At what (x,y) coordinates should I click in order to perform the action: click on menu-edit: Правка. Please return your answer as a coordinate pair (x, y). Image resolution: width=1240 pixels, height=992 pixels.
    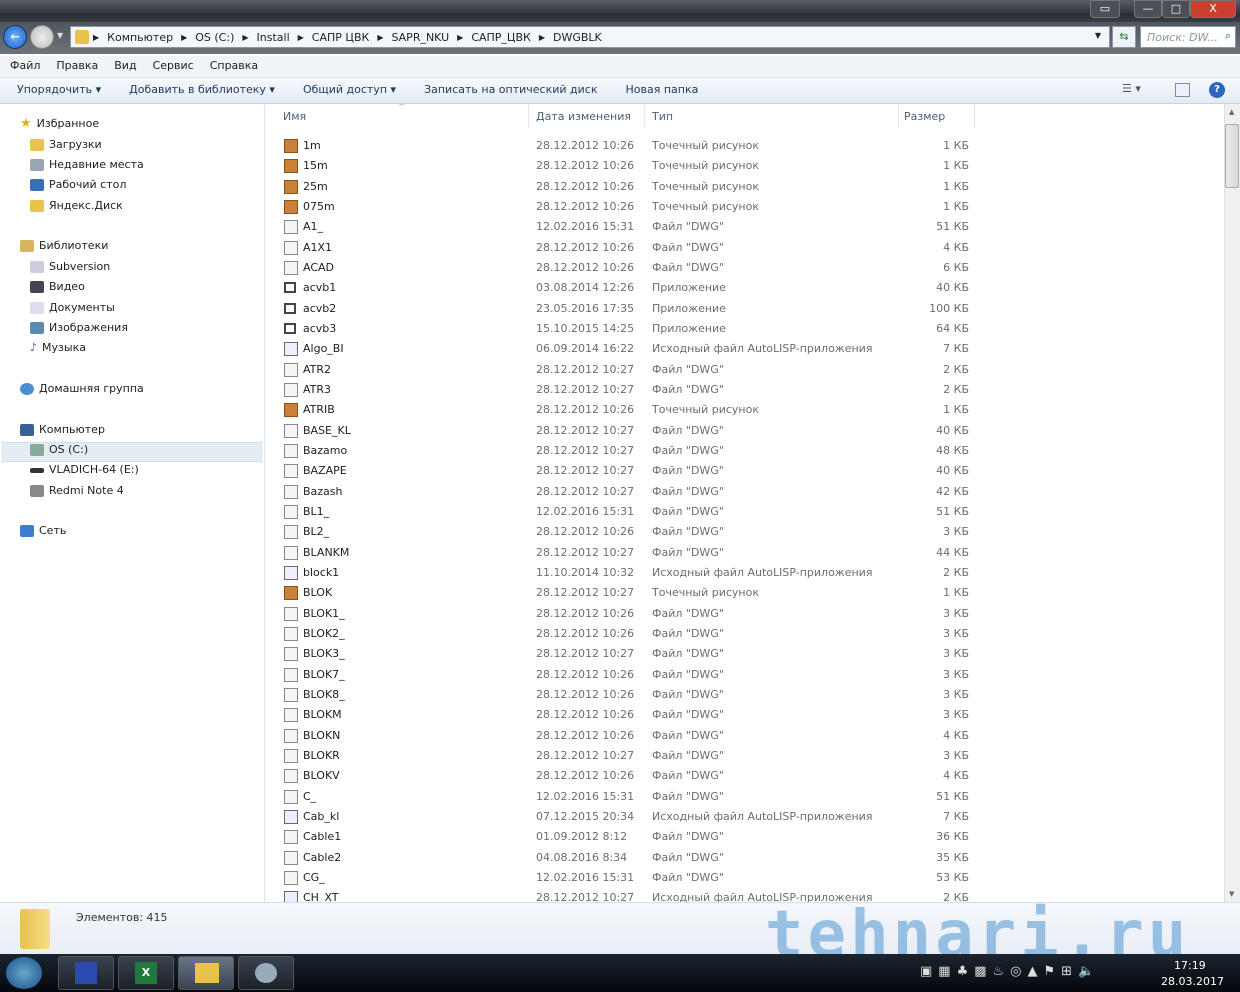
    Looking at the image, I should click on (77, 66).